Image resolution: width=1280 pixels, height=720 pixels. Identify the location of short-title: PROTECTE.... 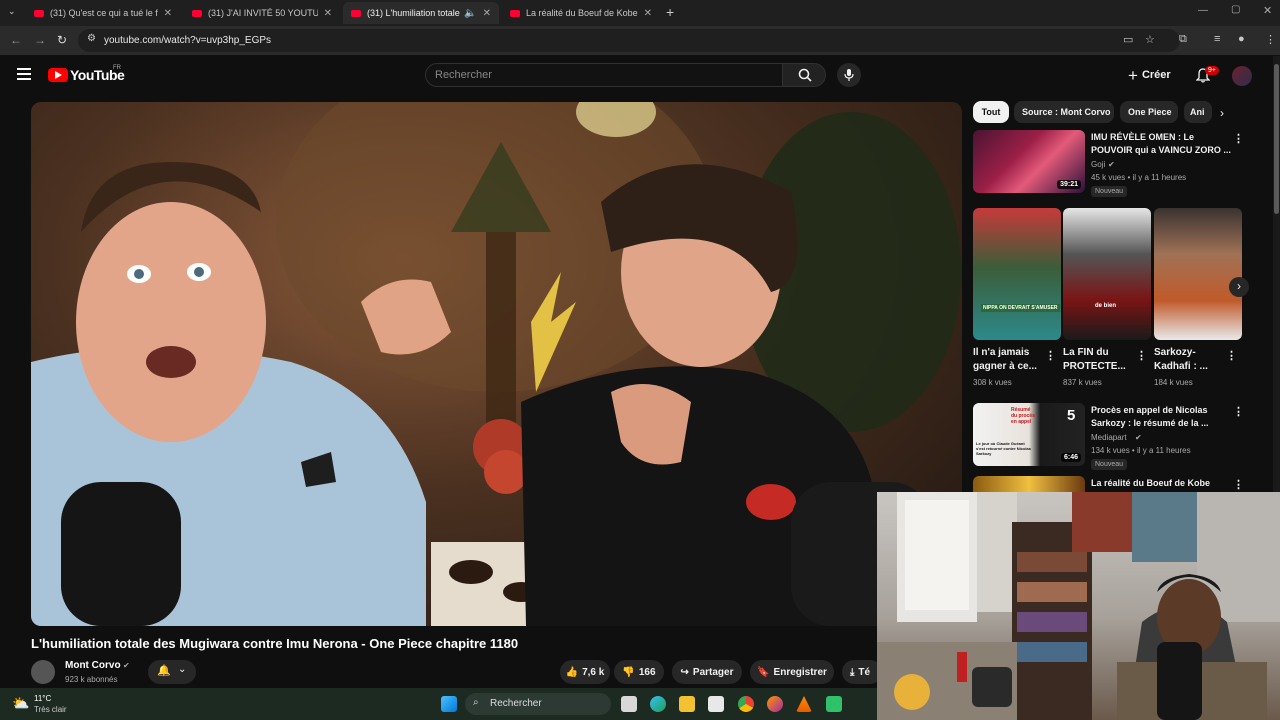
(1098, 367).